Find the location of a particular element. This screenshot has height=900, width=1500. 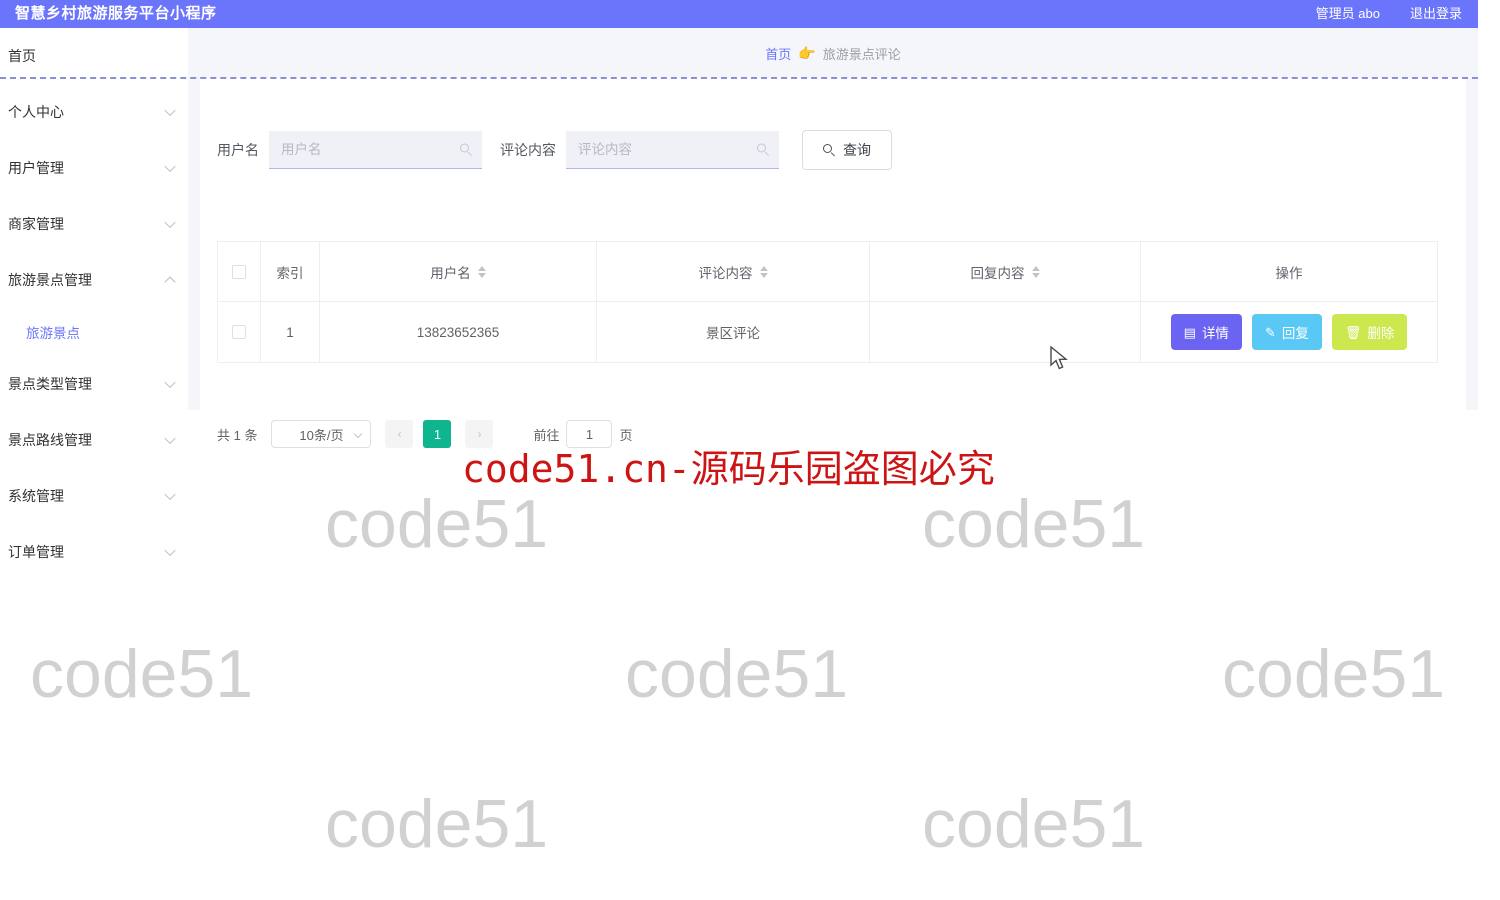

sidebar-item-label: 用户管理 is located at coordinates (36, 168).